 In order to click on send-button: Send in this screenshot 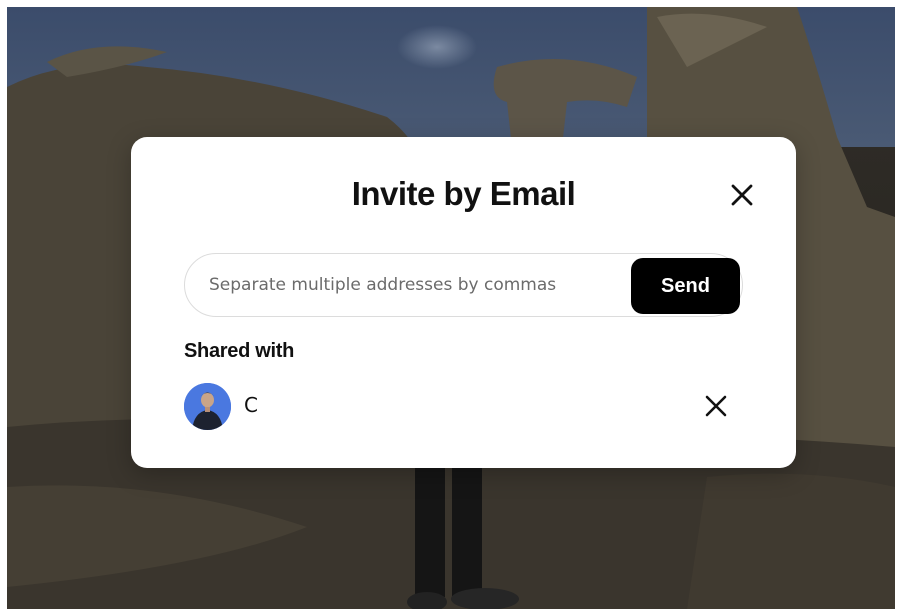, I will do `click(685, 286)`.